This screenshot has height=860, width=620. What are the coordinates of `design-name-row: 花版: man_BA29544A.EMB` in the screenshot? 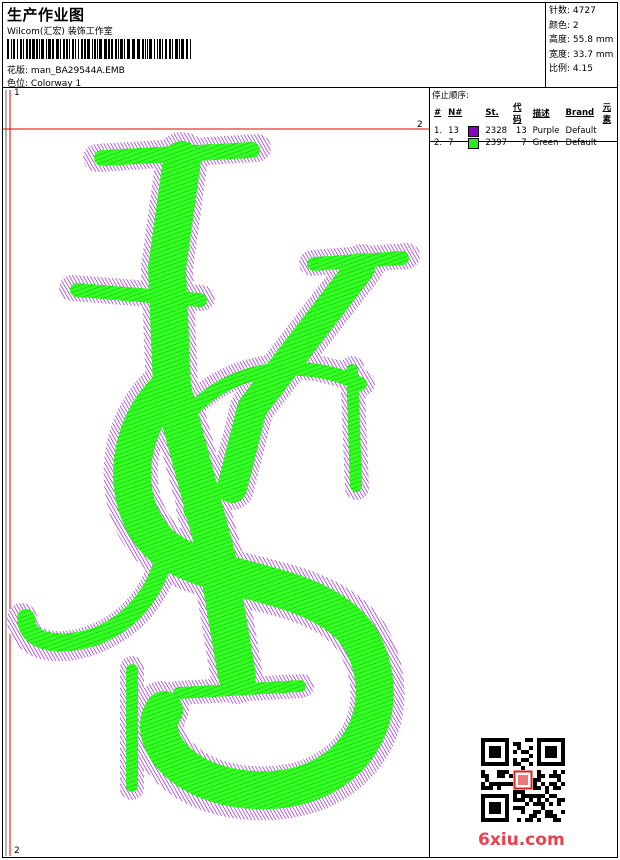 It's located at (66, 69).